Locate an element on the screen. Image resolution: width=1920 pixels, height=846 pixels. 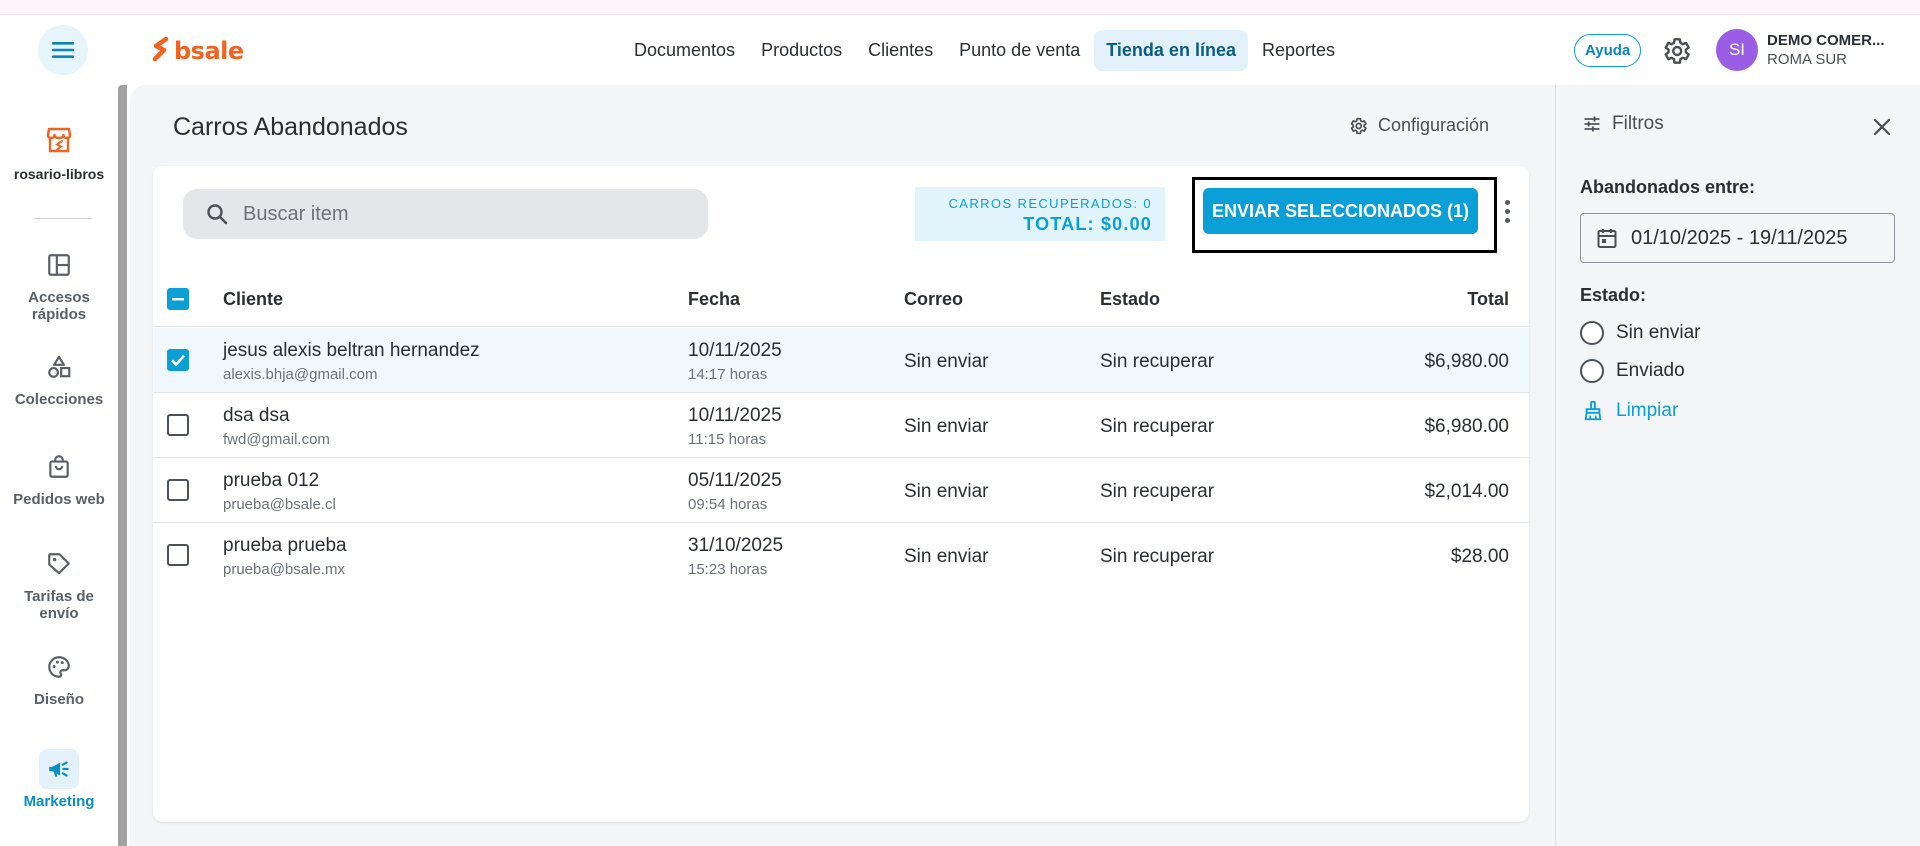
sidebar-item-label: rápidos is located at coordinates (59, 314).